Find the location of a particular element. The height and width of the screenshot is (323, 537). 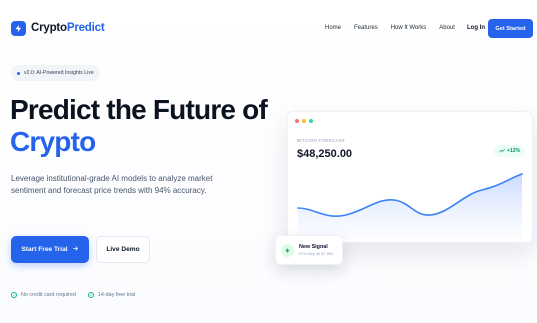

hero-title-line1: Predict the Future of is located at coordinates (139, 109).